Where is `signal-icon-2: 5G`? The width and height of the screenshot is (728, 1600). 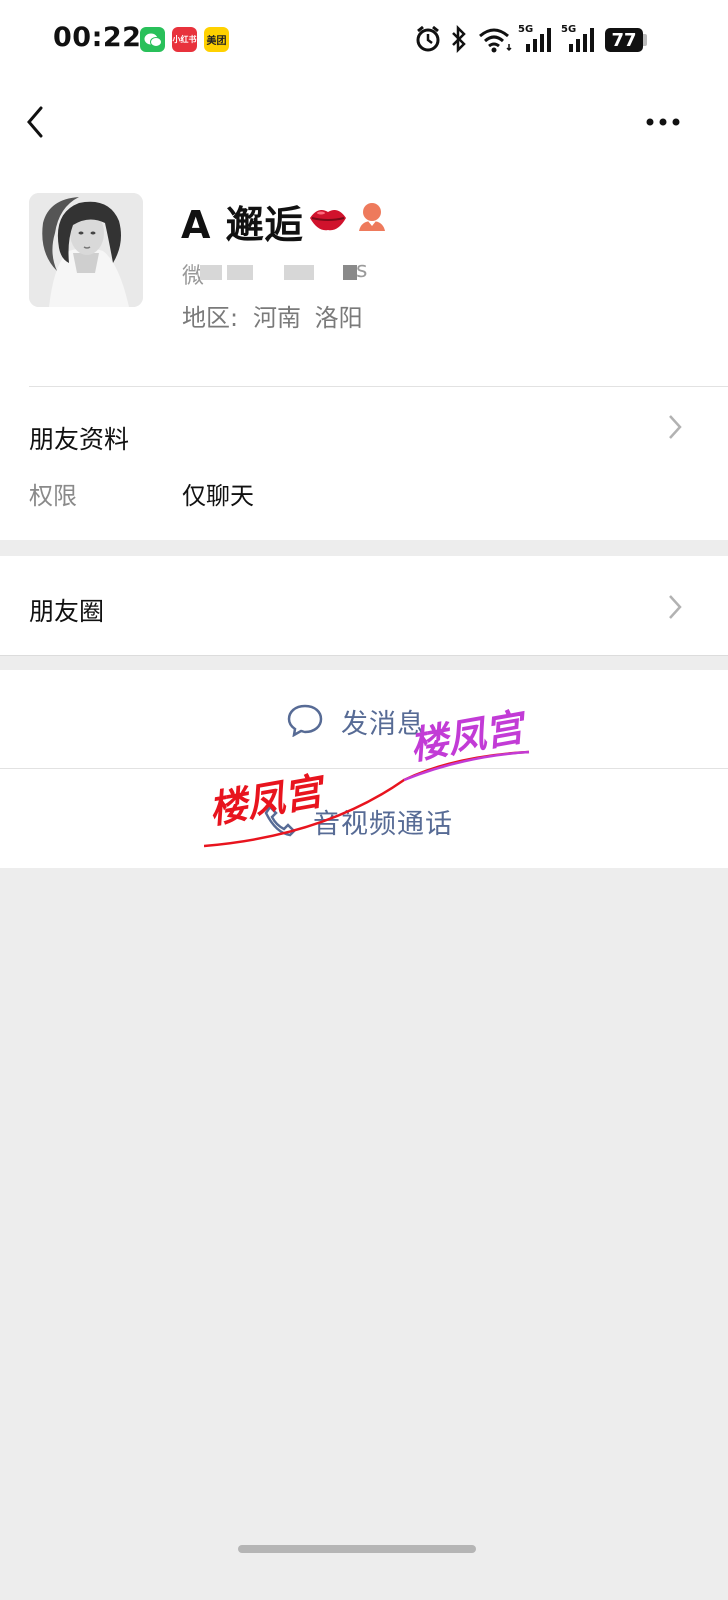 signal-icon-2: 5G is located at coordinates (579, 39).